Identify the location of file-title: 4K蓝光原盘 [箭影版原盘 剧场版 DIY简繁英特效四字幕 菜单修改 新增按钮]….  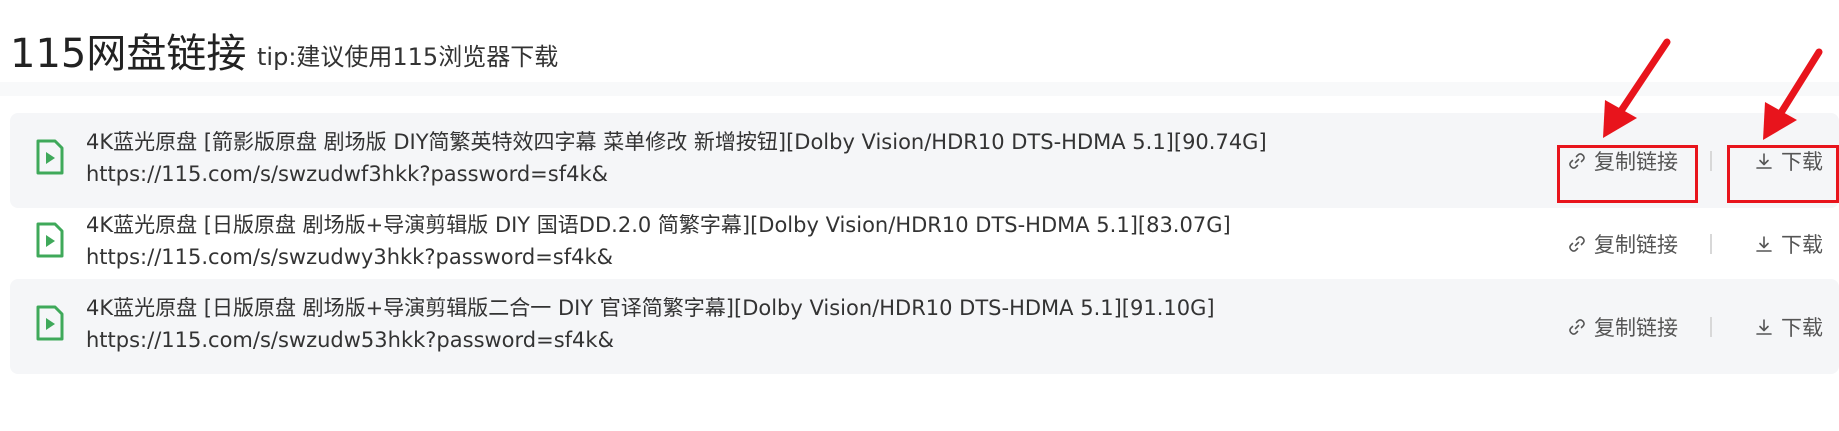
(676, 142).